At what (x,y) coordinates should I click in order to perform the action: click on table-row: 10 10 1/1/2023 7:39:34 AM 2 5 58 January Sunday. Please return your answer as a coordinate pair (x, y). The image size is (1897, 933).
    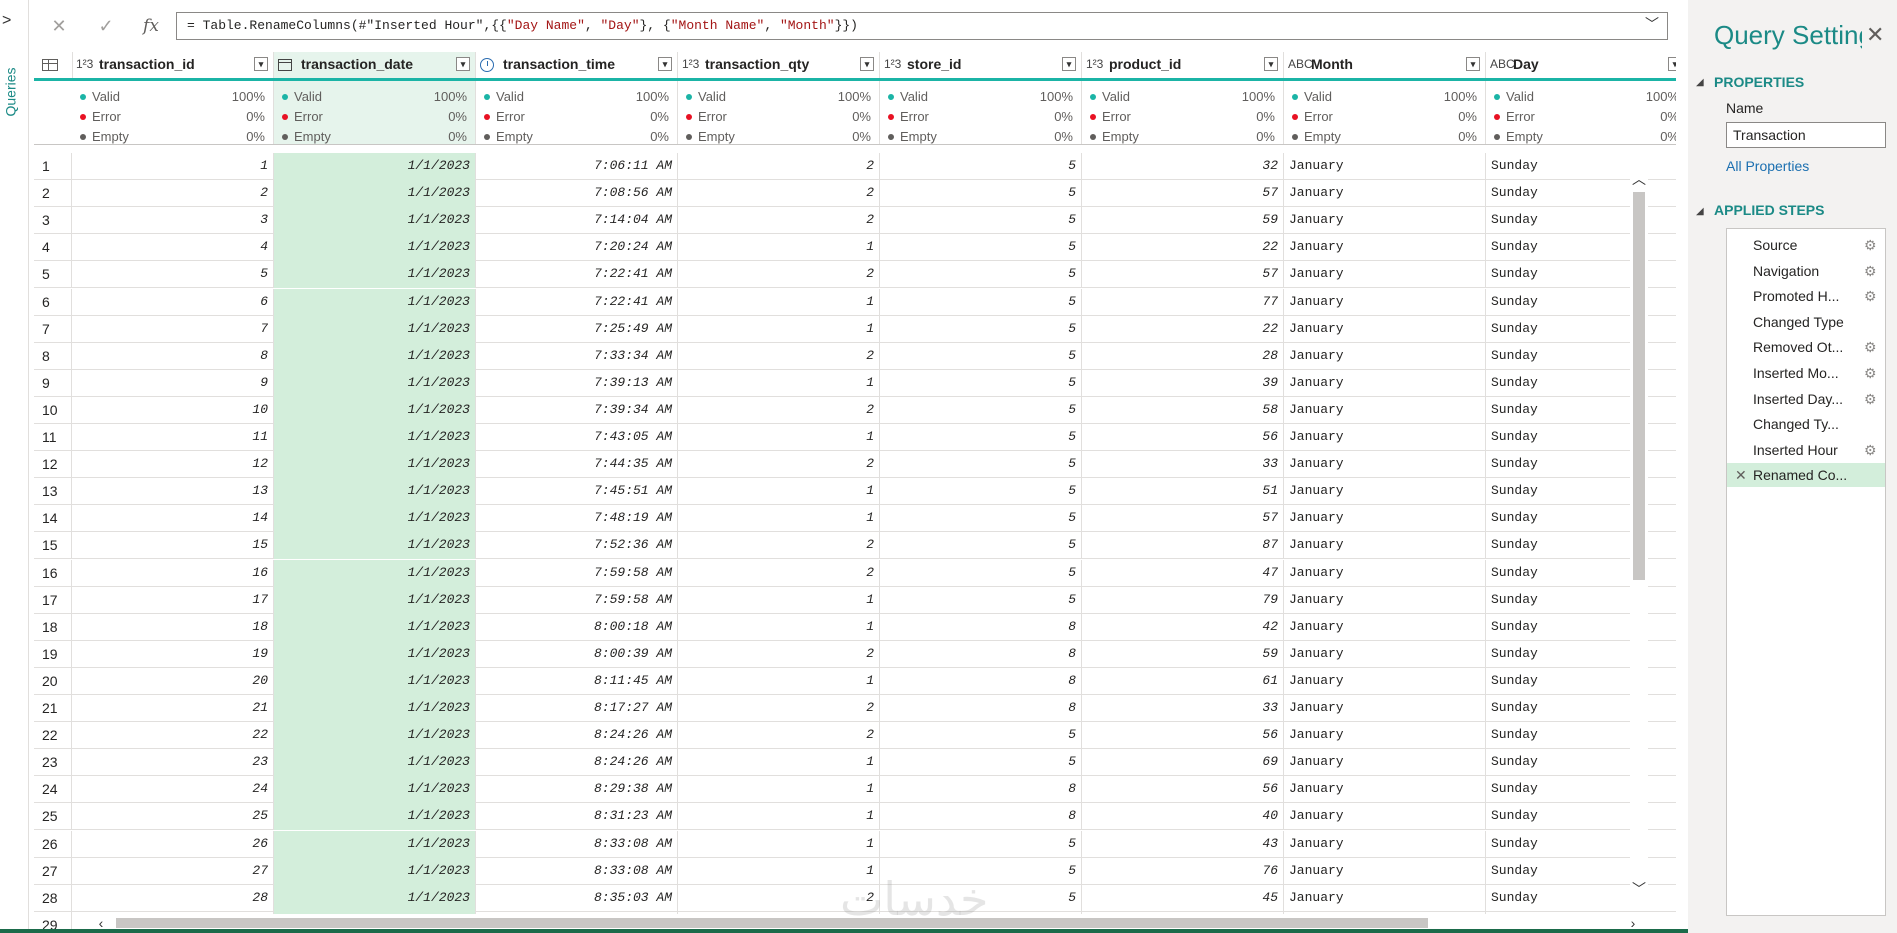
    Looking at the image, I should click on (855, 410).